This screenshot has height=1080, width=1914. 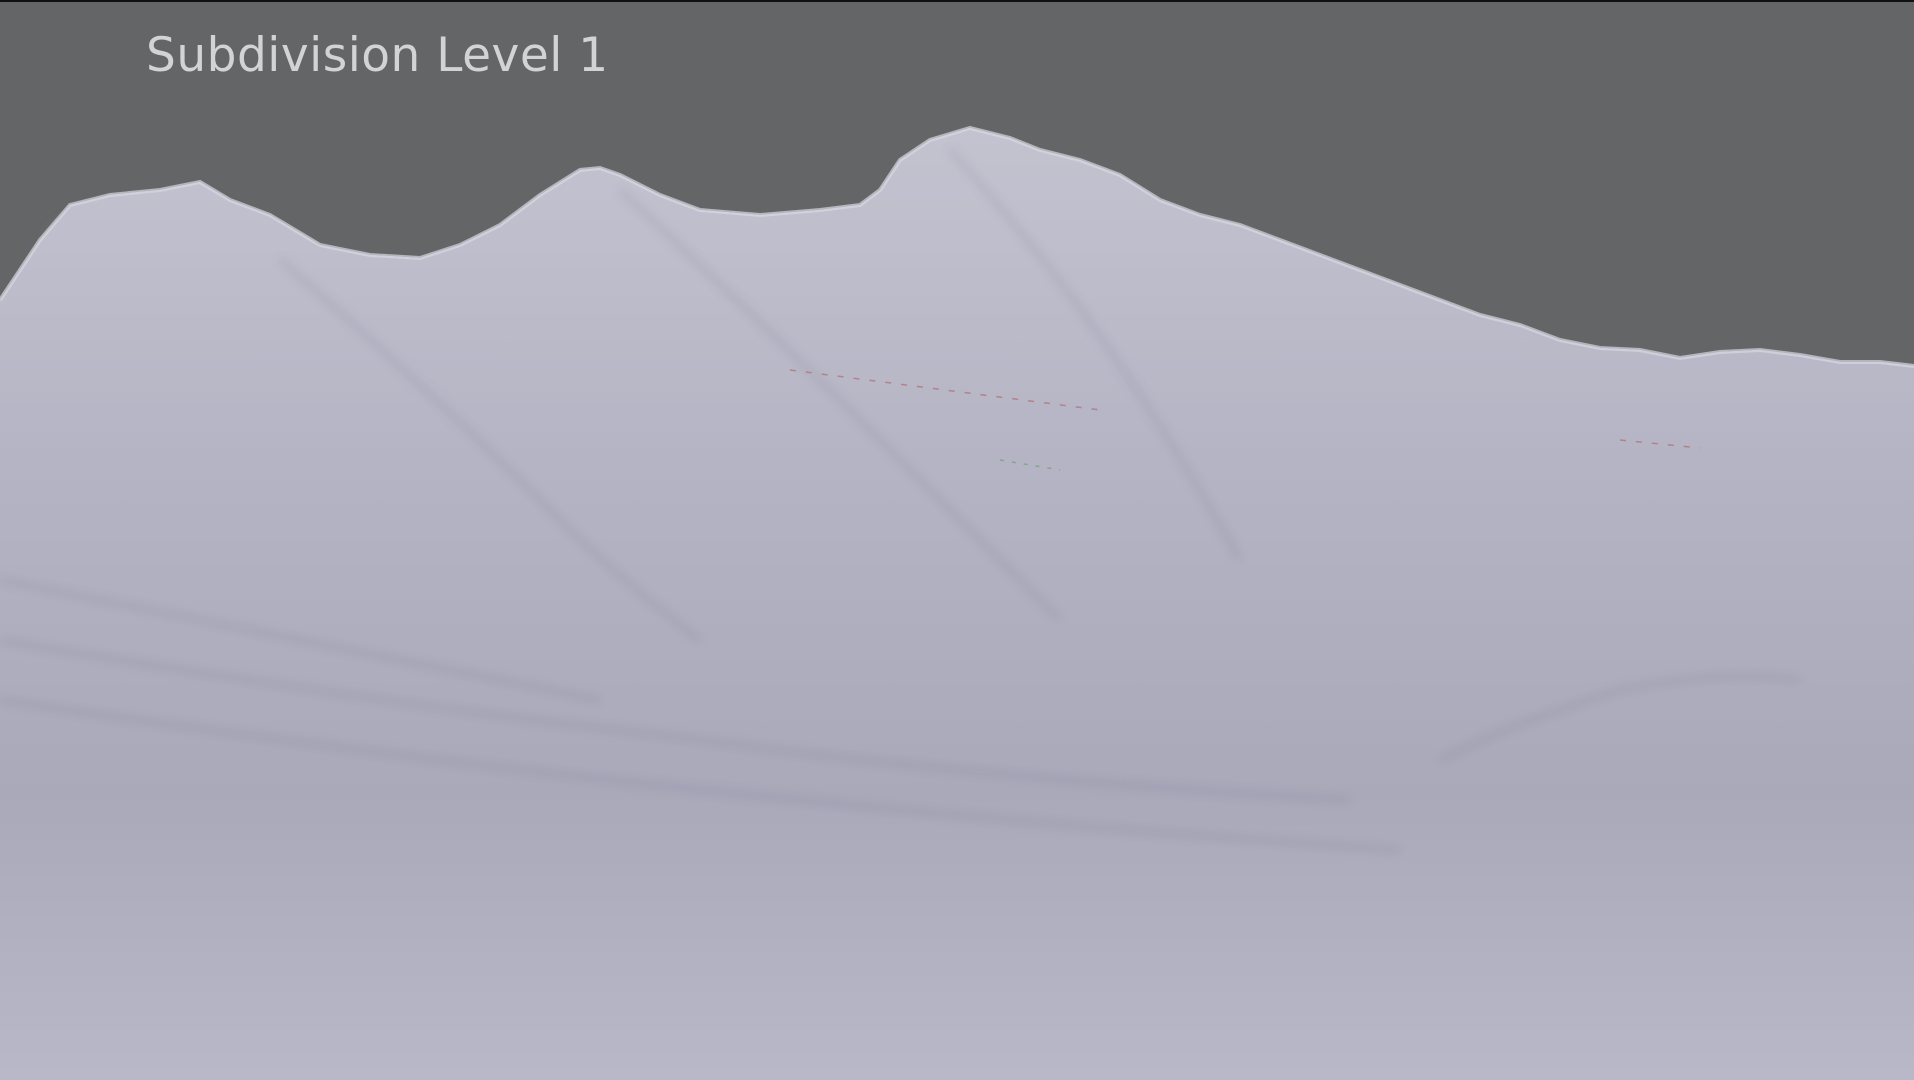 What do you see at coordinates (957, 1) in the screenshot?
I see `viewport-top-border` at bounding box center [957, 1].